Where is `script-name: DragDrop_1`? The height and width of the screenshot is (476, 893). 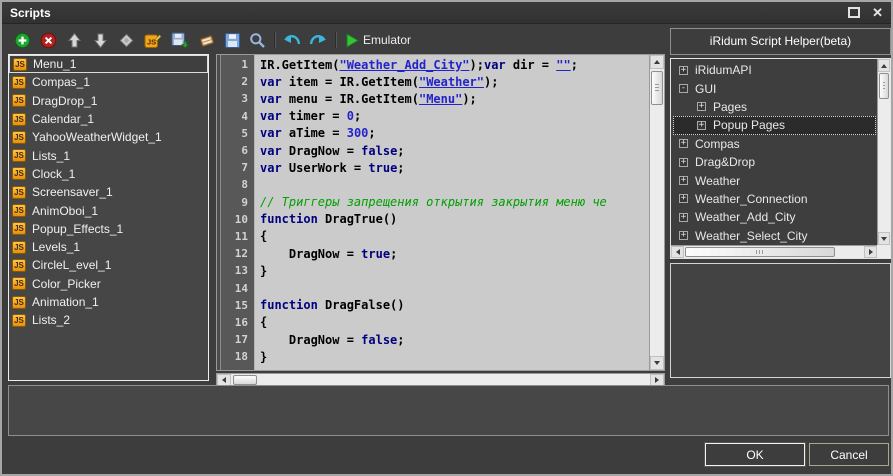
script-name: DragDrop_1 is located at coordinates (65, 100).